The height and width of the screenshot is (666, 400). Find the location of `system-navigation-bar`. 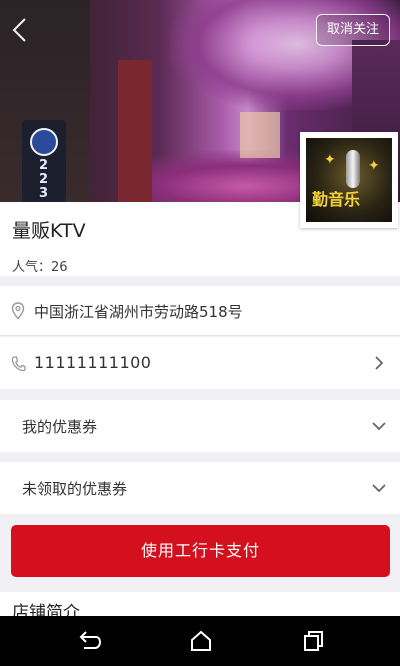

system-navigation-bar is located at coordinates (200, 641).